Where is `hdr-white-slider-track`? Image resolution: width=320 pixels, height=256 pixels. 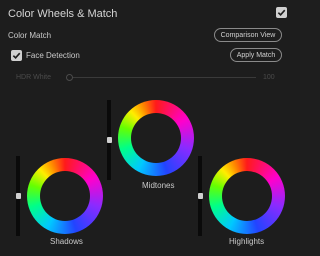 hdr-white-slider-track is located at coordinates (163, 77).